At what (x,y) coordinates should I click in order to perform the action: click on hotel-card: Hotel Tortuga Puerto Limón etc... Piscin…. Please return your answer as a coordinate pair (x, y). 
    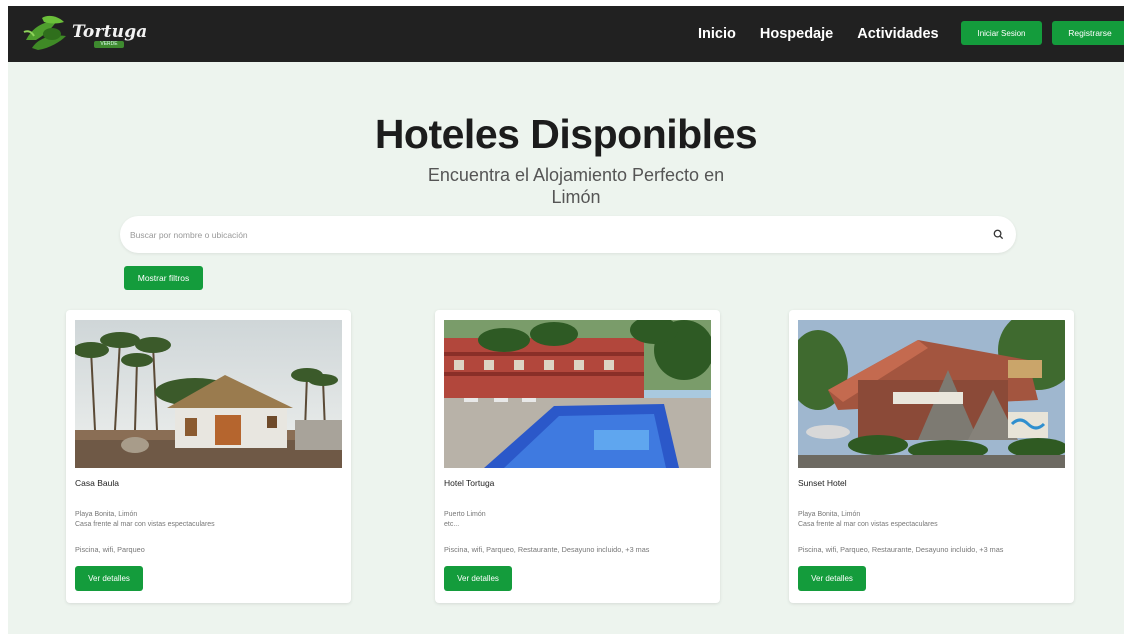
    Looking at the image, I should click on (577, 456).